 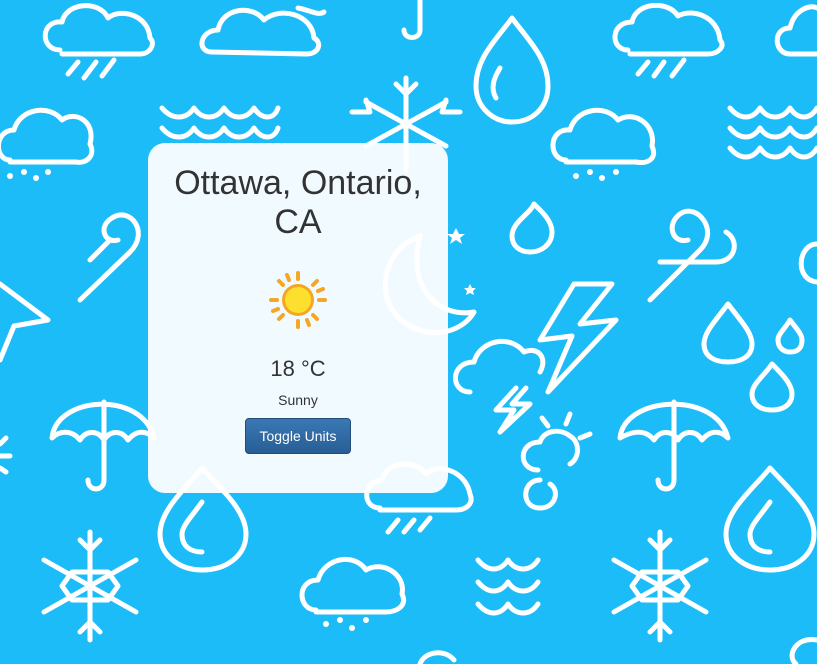 I want to click on cloud-edge-icon, so click(x=795, y=30).